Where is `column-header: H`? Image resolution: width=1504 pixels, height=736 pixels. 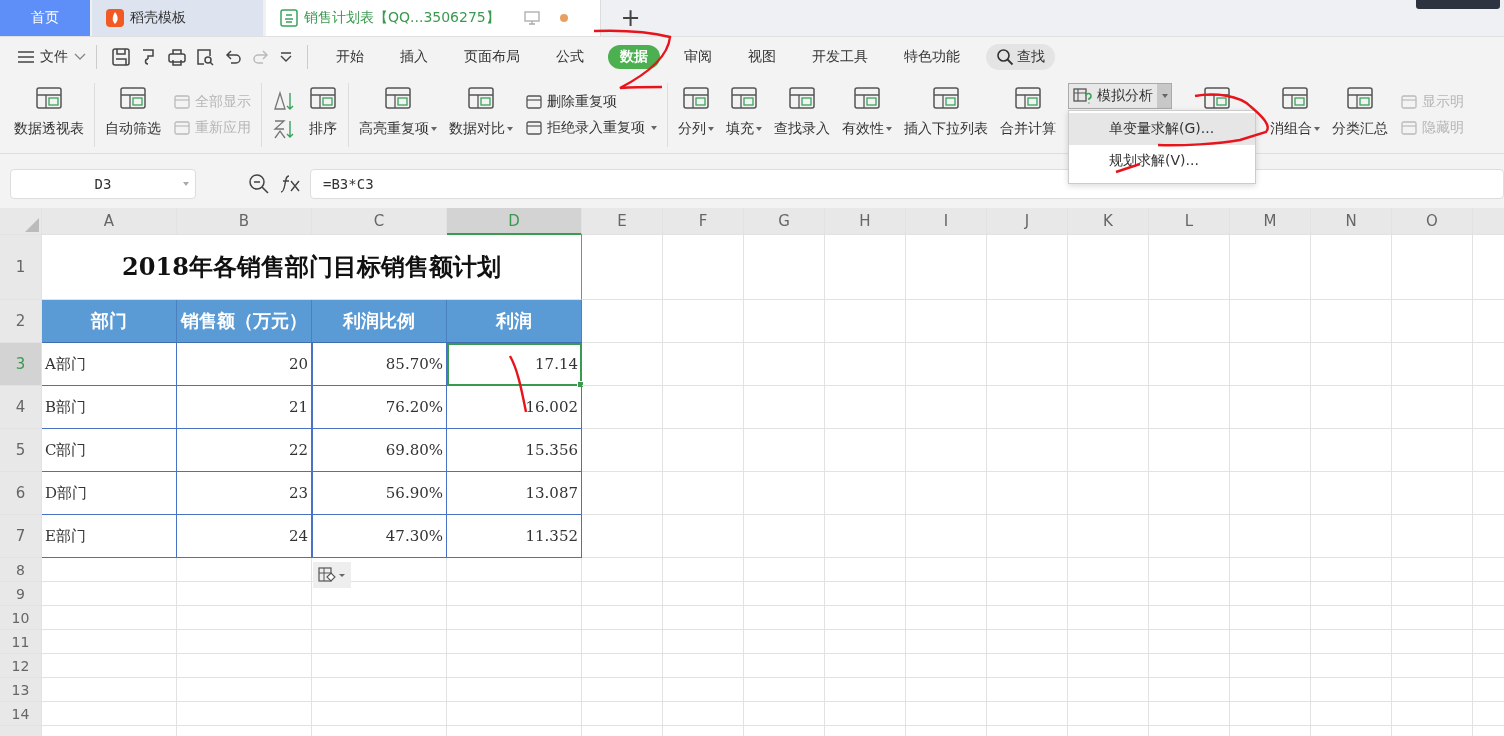 column-header: H is located at coordinates (865, 221).